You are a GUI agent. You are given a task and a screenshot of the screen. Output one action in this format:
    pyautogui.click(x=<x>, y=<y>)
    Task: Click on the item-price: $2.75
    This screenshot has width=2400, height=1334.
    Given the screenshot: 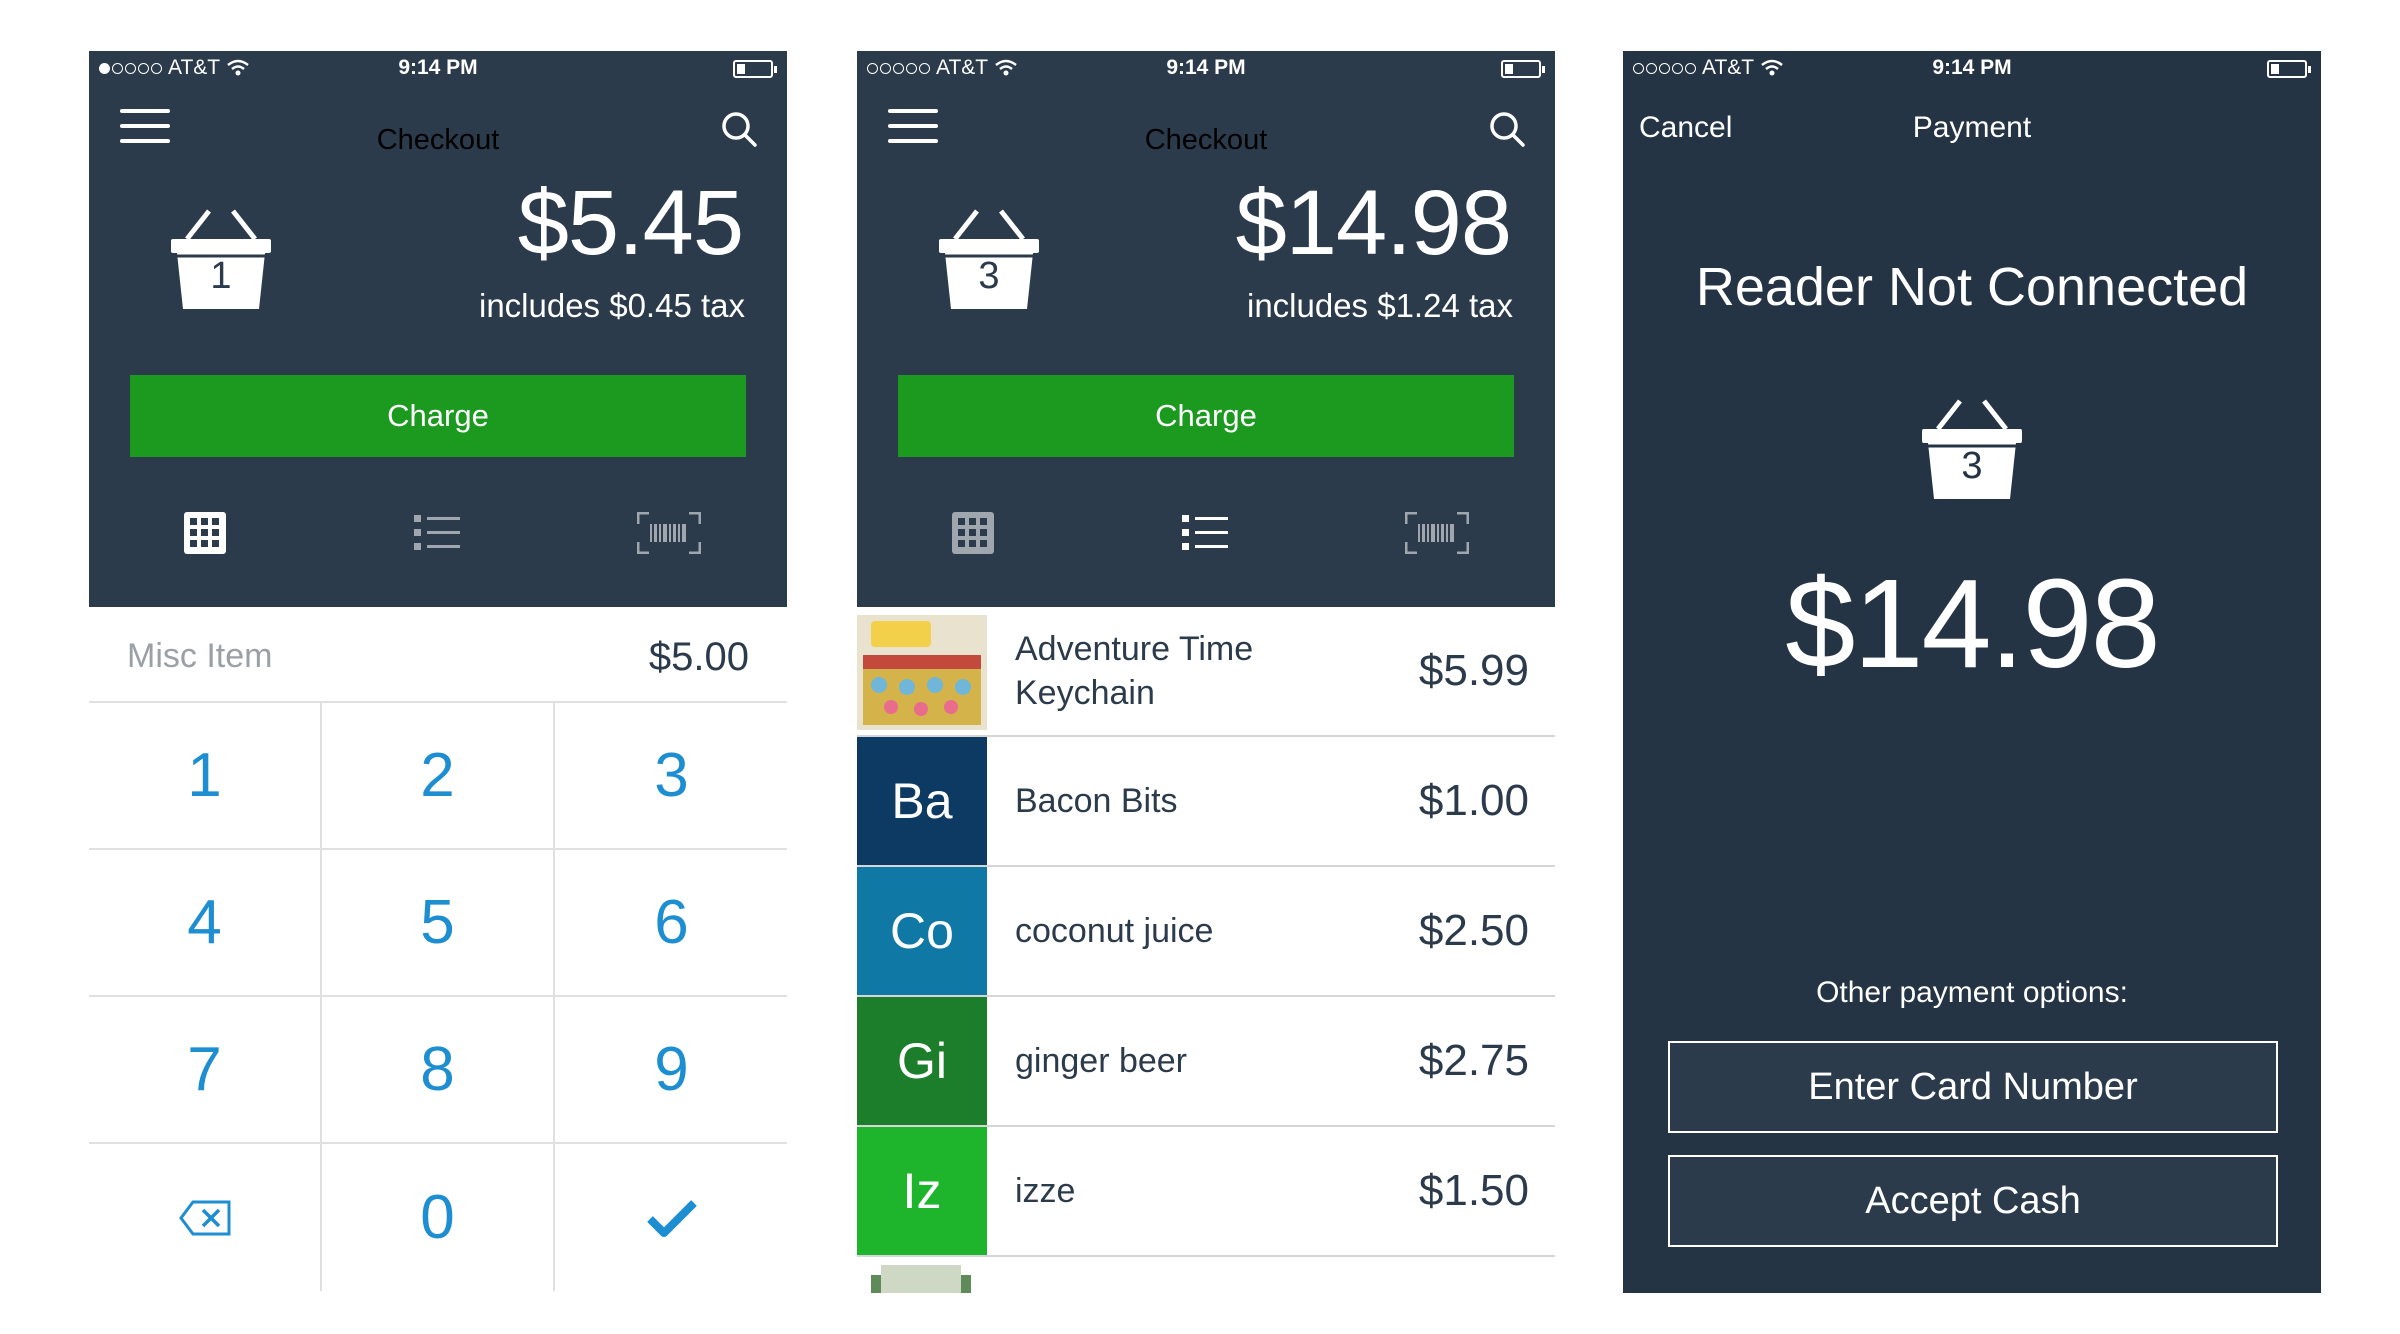 What is the action you would take?
    pyautogui.click(x=1473, y=1060)
    